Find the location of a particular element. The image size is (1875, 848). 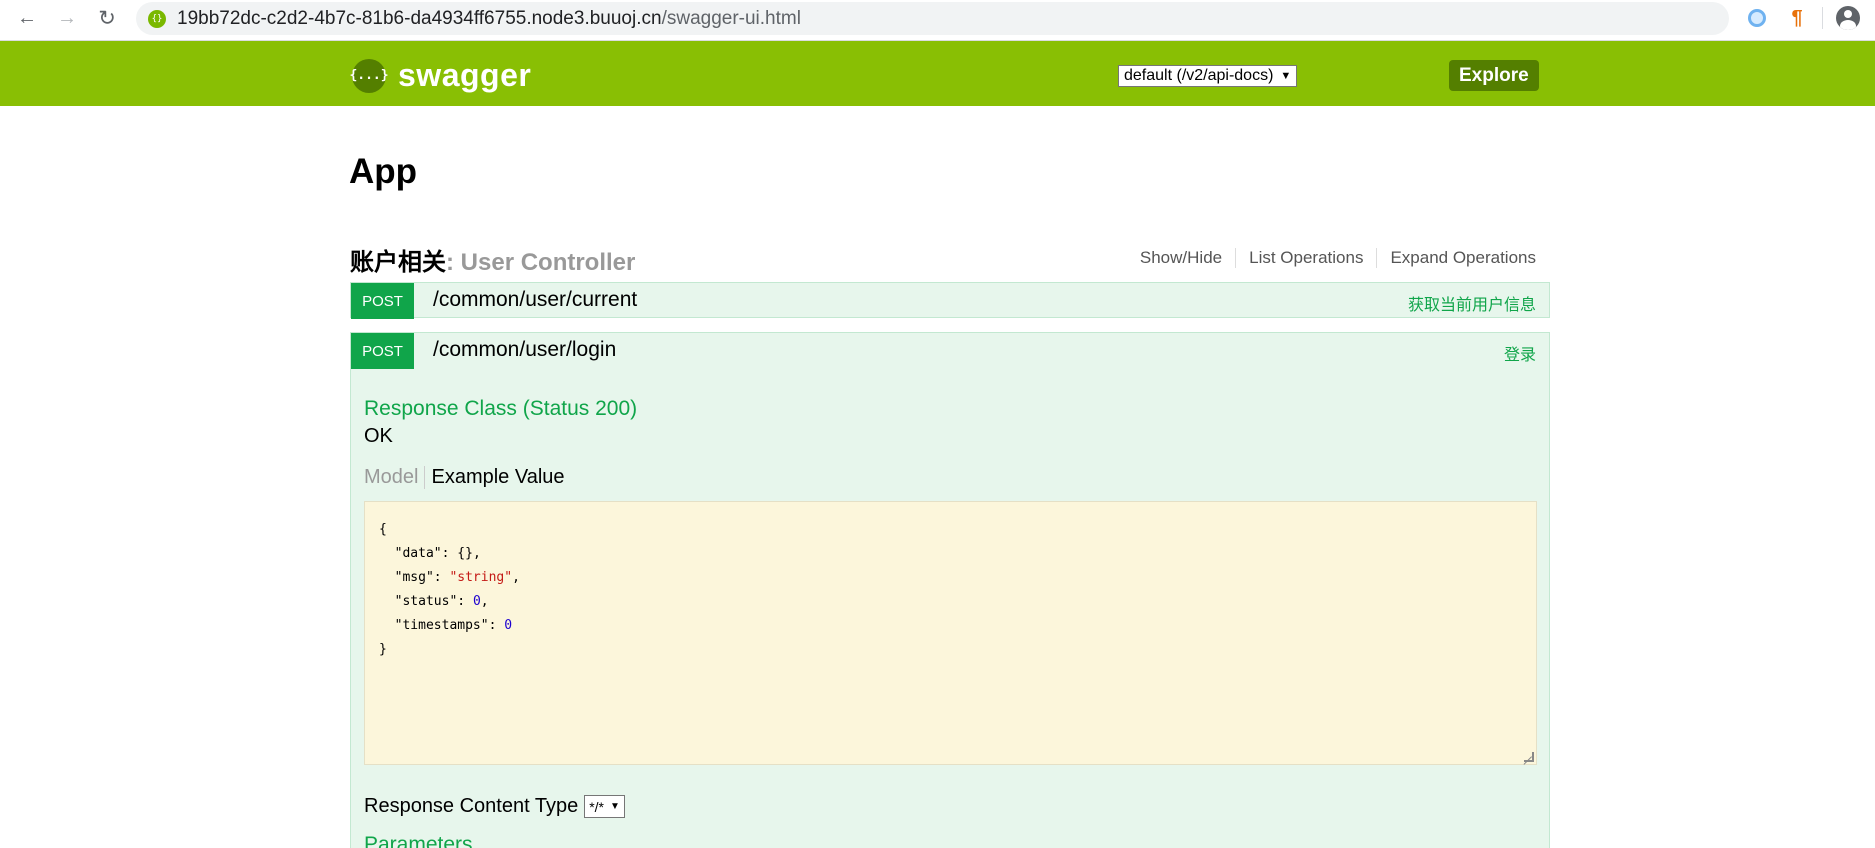

tab-example-value: Example Value is located at coordinates (494, 477).